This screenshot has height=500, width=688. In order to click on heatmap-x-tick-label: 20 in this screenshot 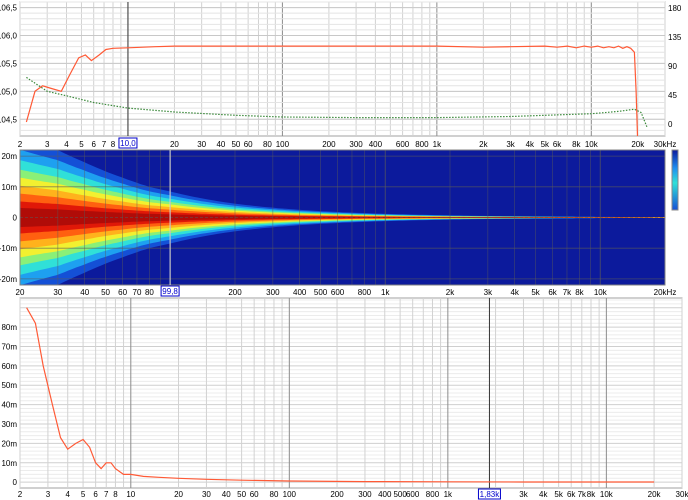, I will do `click(20, 292)`.